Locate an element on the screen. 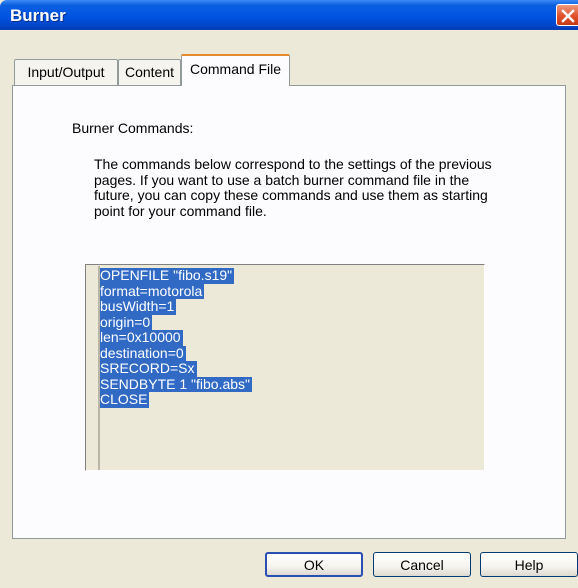 The height and width of the screenshot is (588, 578). close-button is located at coordinates (567, 15).